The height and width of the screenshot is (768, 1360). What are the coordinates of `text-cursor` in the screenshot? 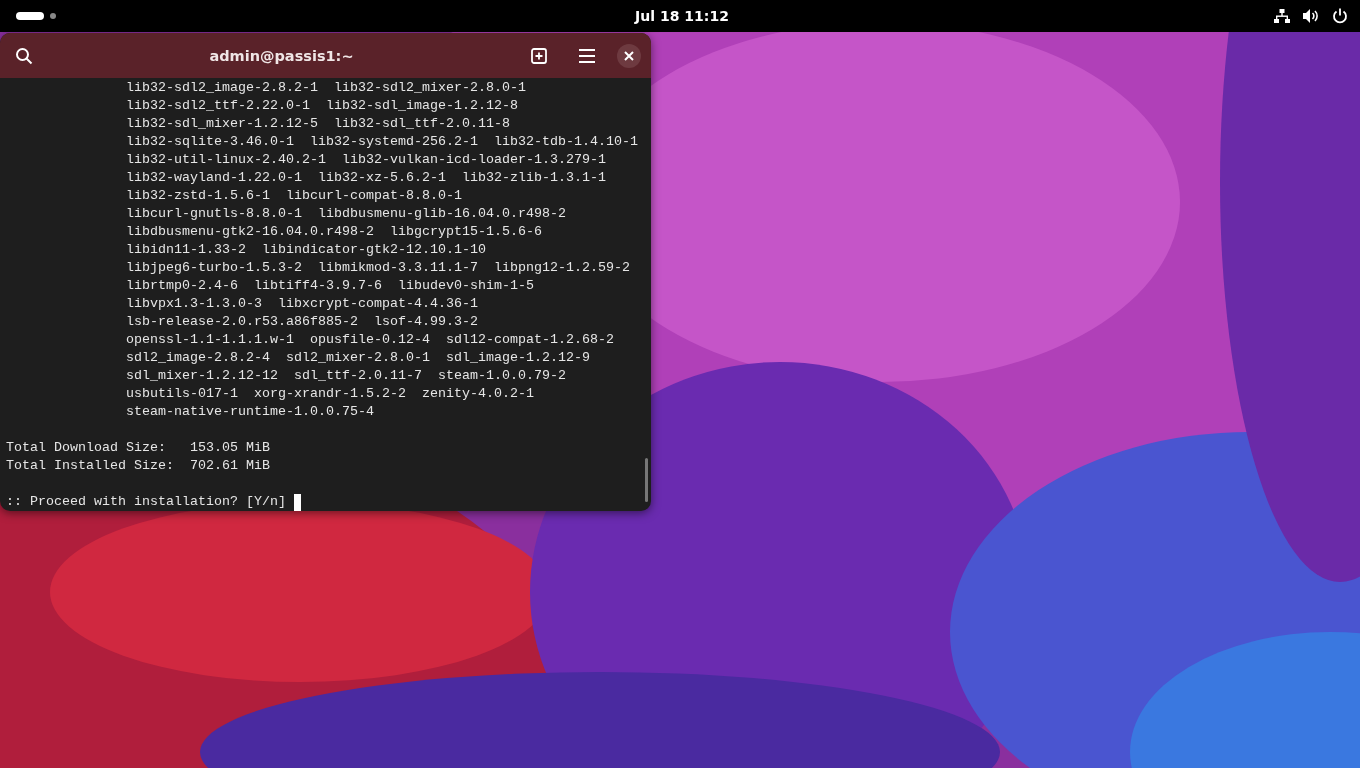 It's located at (297, 502).